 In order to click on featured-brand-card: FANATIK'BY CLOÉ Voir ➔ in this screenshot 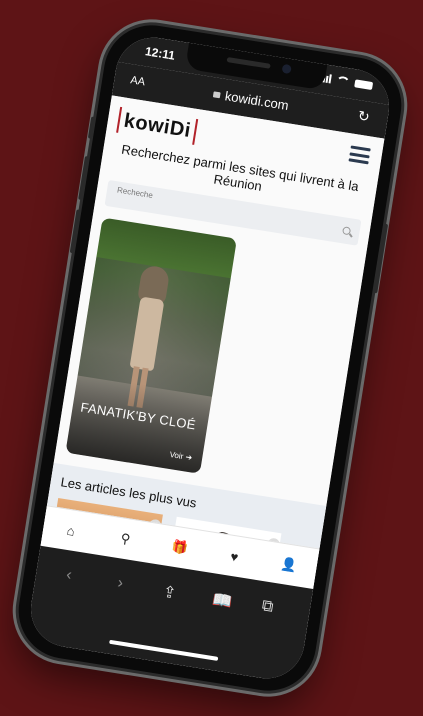, I will do `click(151, 345)`.